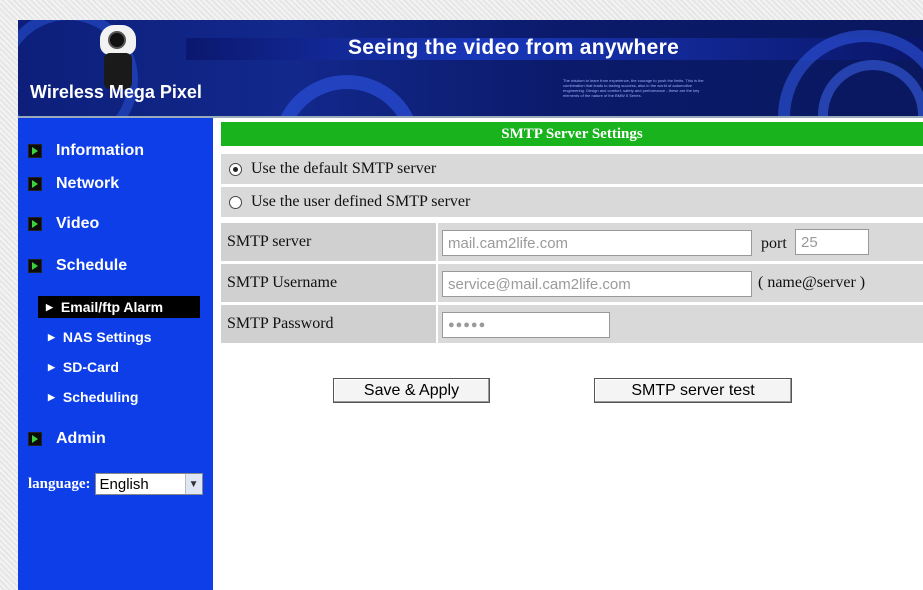 The image size is (923, 590). I want to click on smtp-server-cell: mail.cam2life.com port 25, so click(680, 242).